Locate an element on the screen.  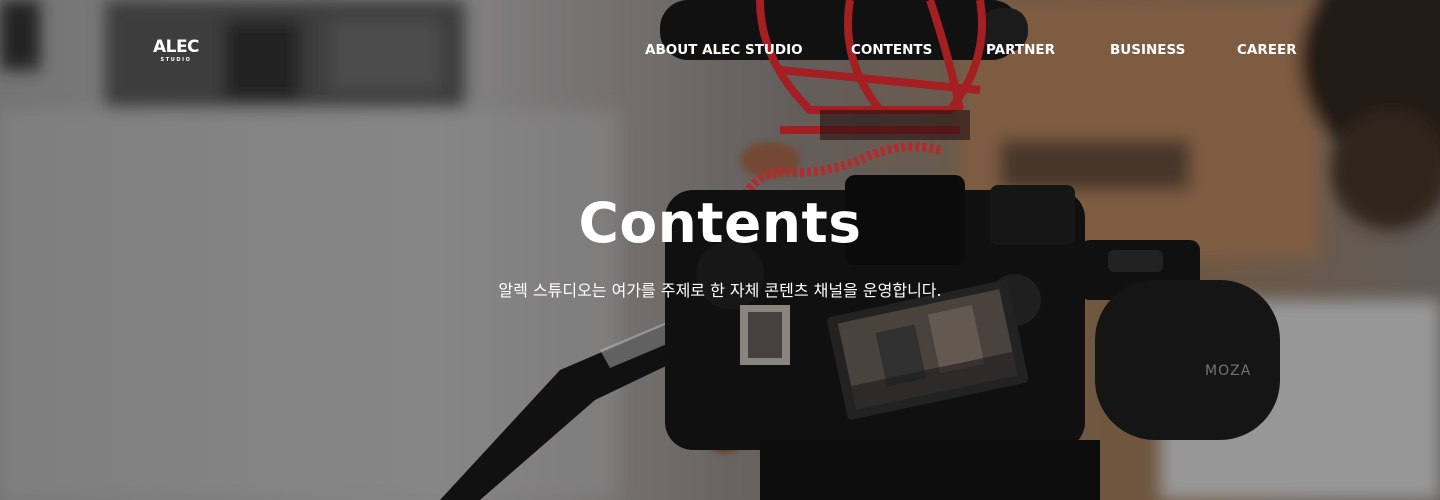
nav-item-business: BUSINESS is located at coordinates (1147, 50).